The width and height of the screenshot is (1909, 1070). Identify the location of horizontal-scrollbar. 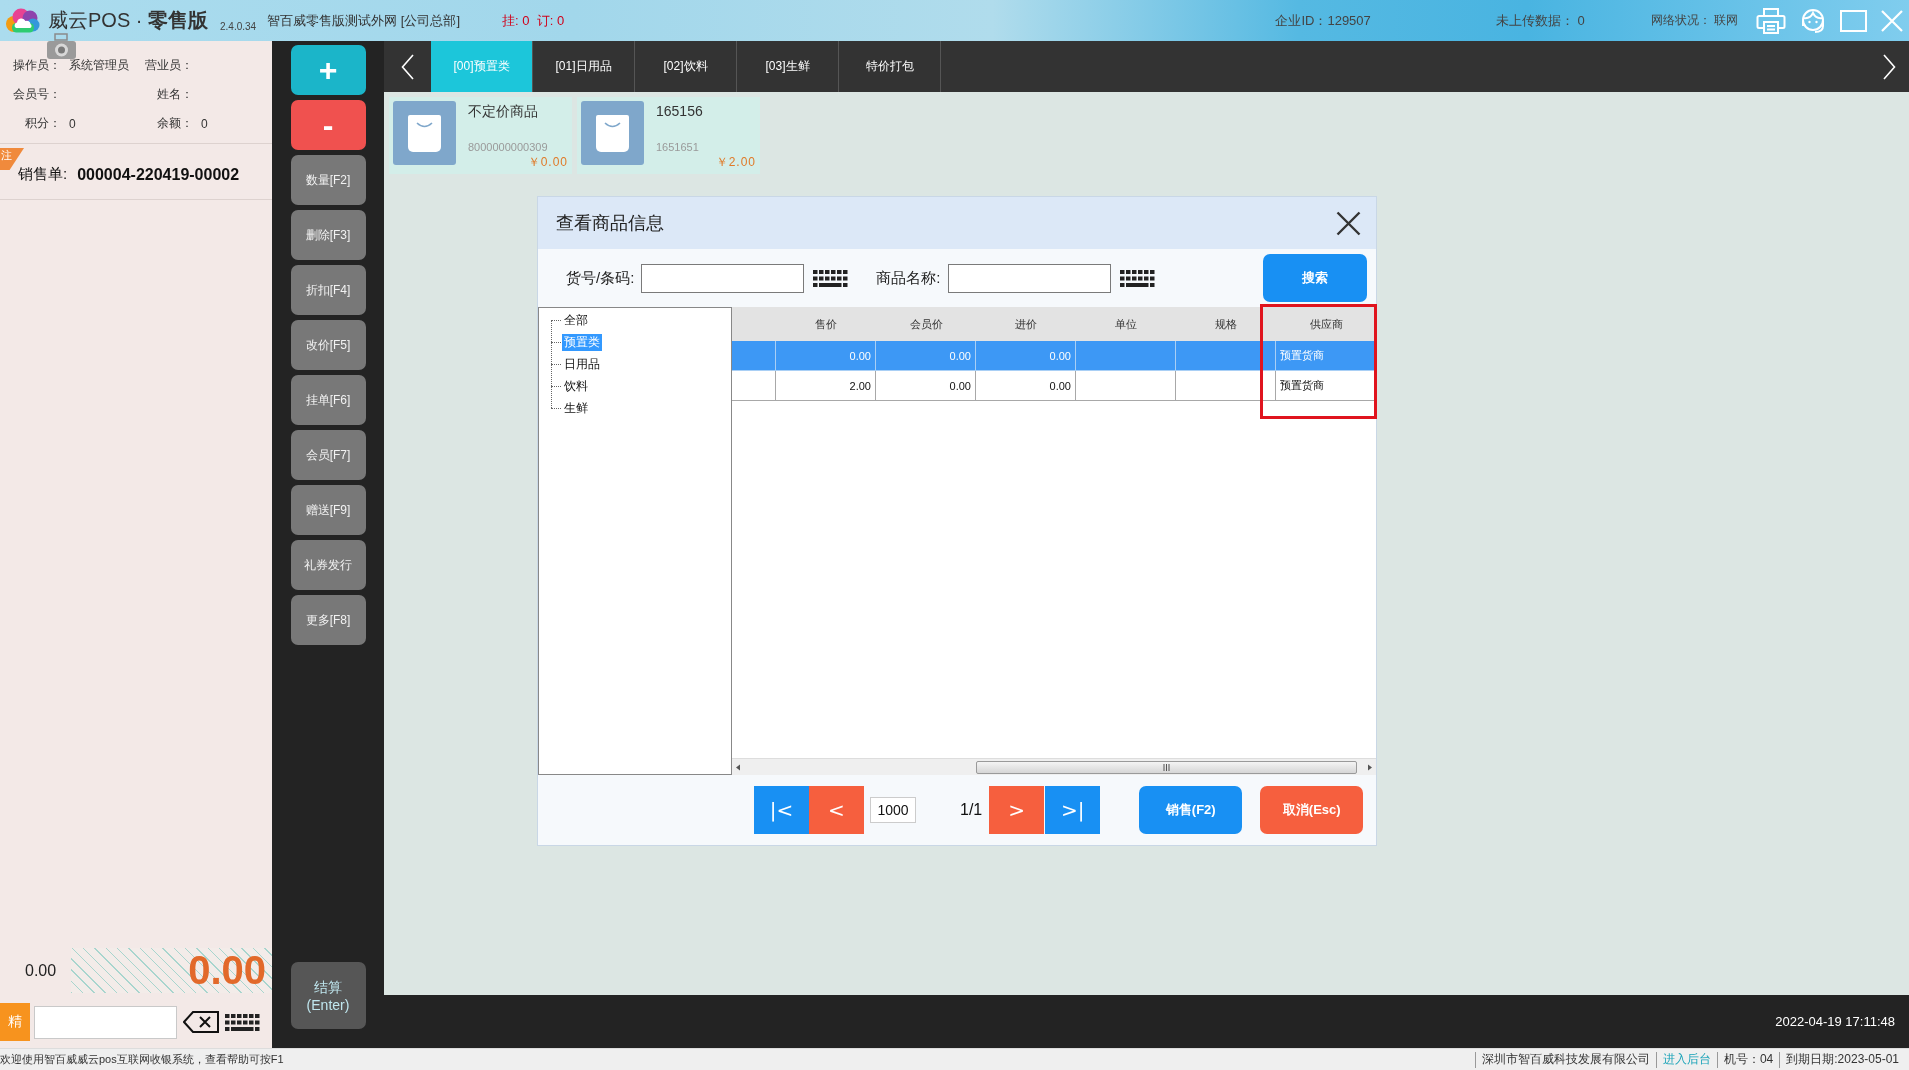
(1054, 766).